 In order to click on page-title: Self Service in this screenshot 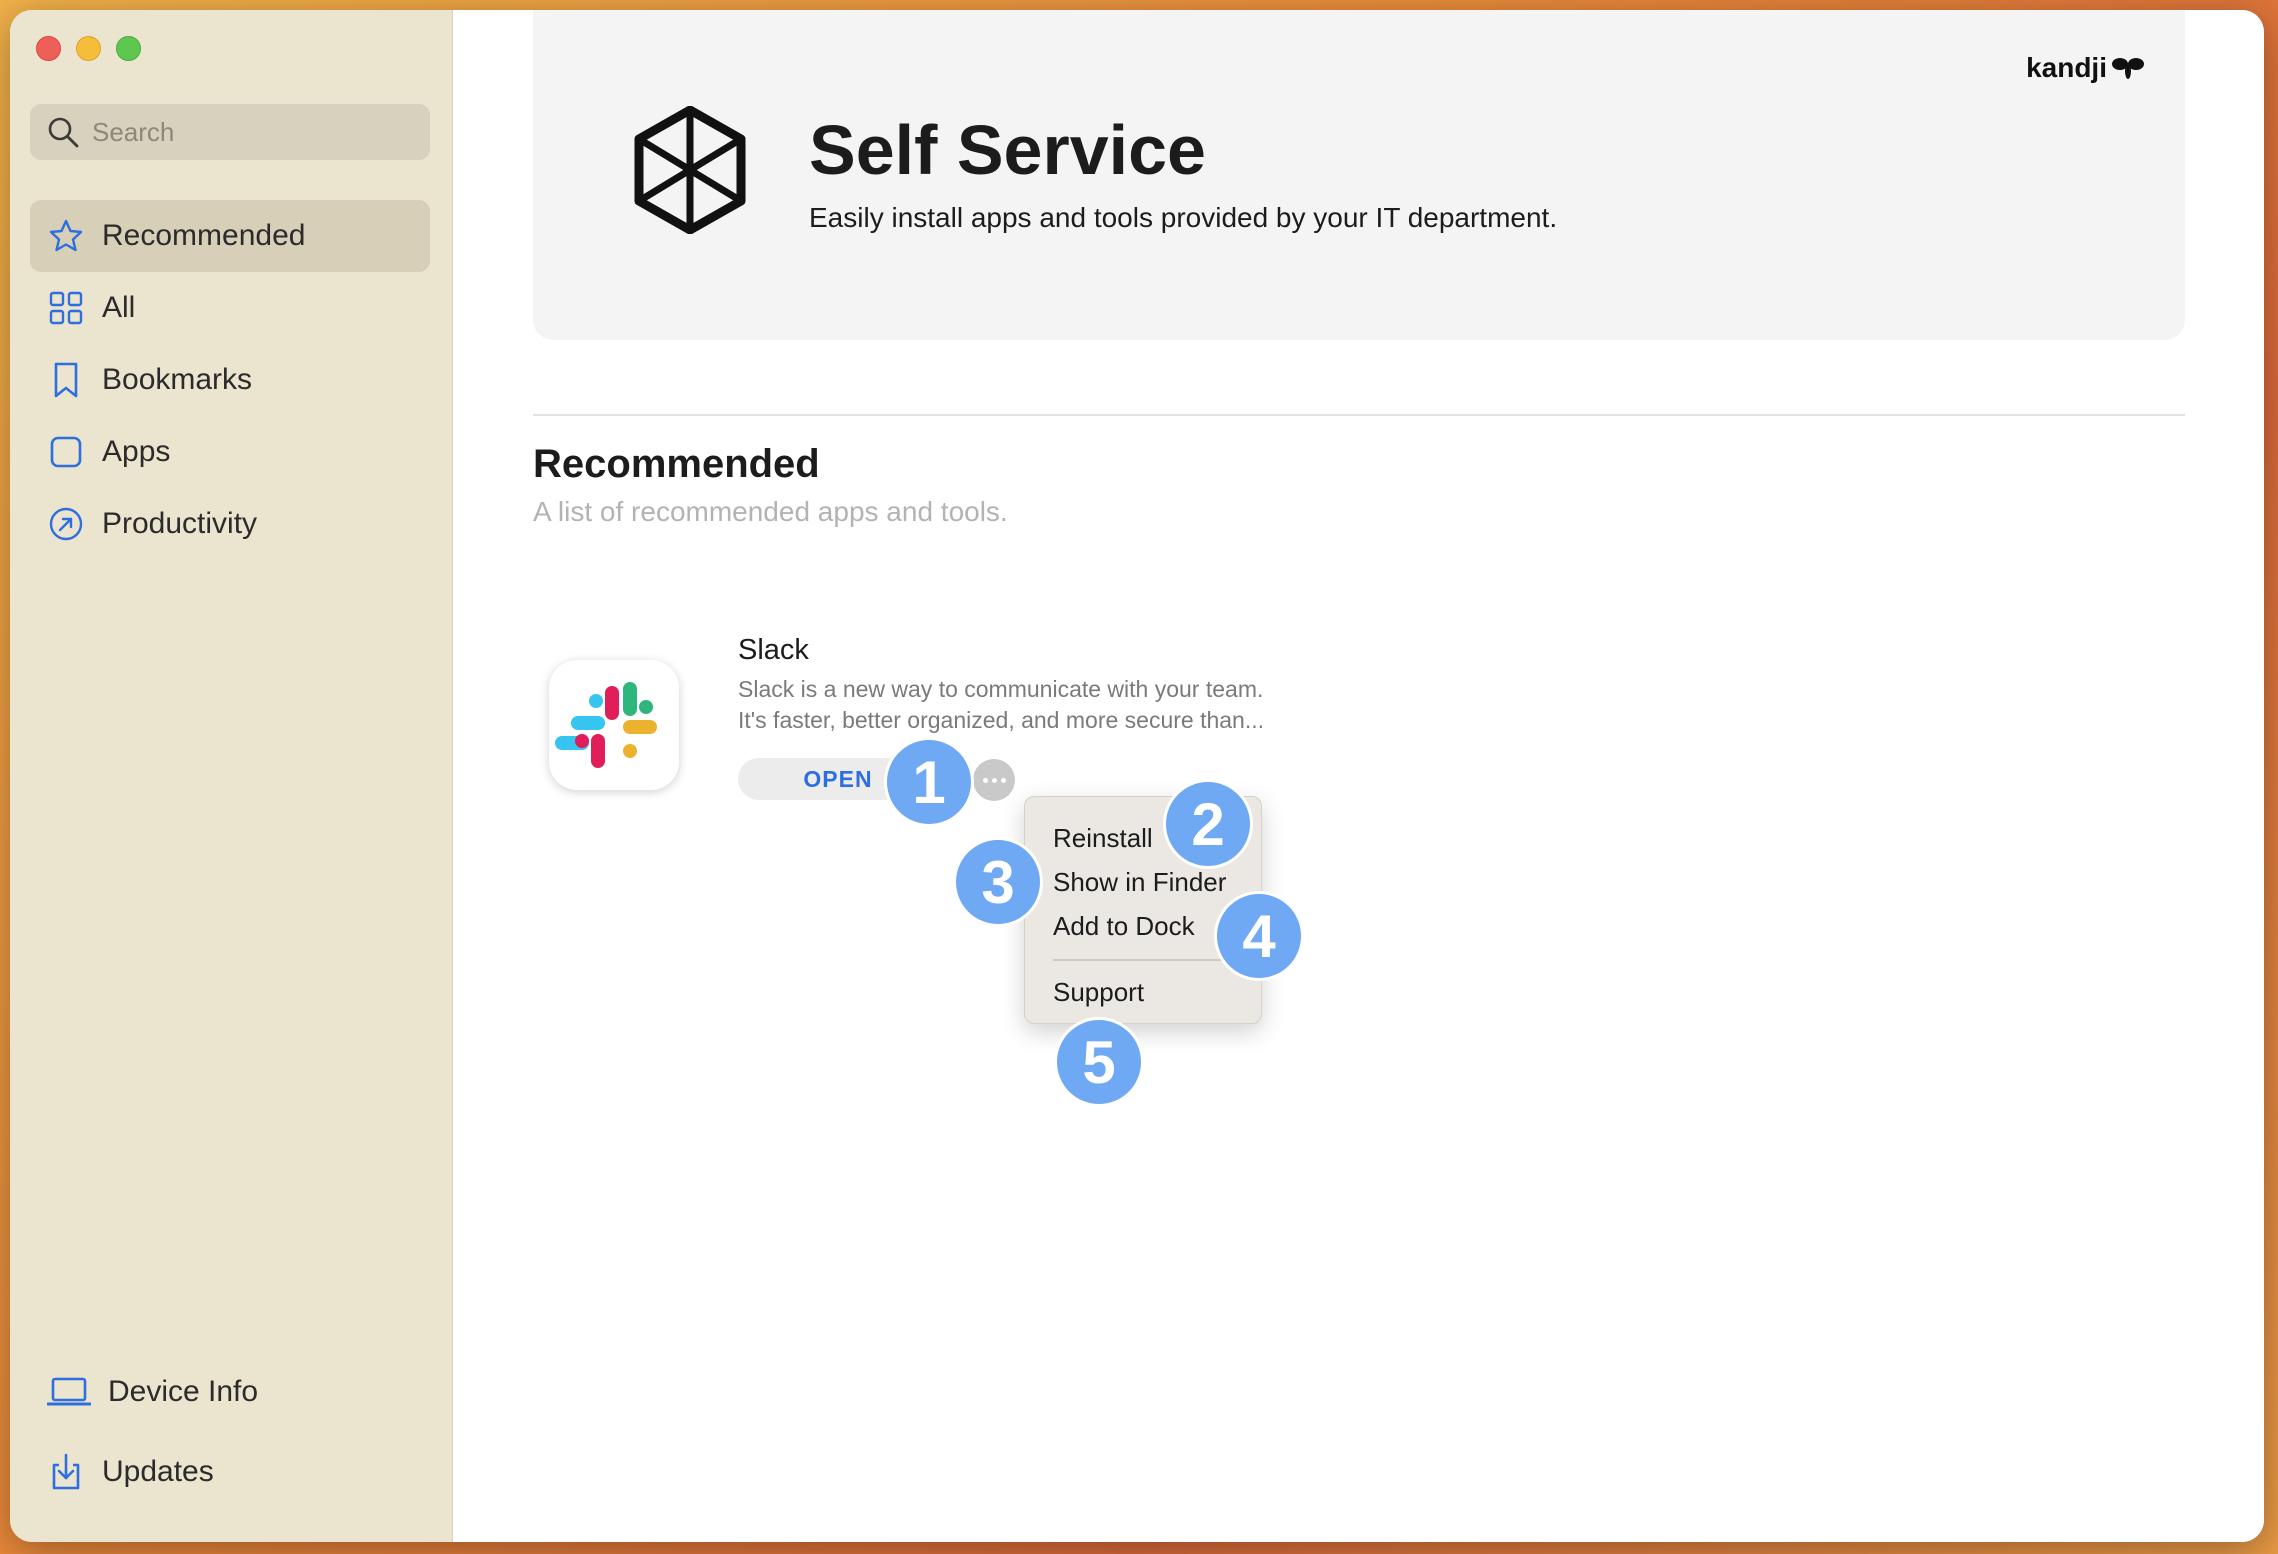, I will do `click(1007, 150)`.